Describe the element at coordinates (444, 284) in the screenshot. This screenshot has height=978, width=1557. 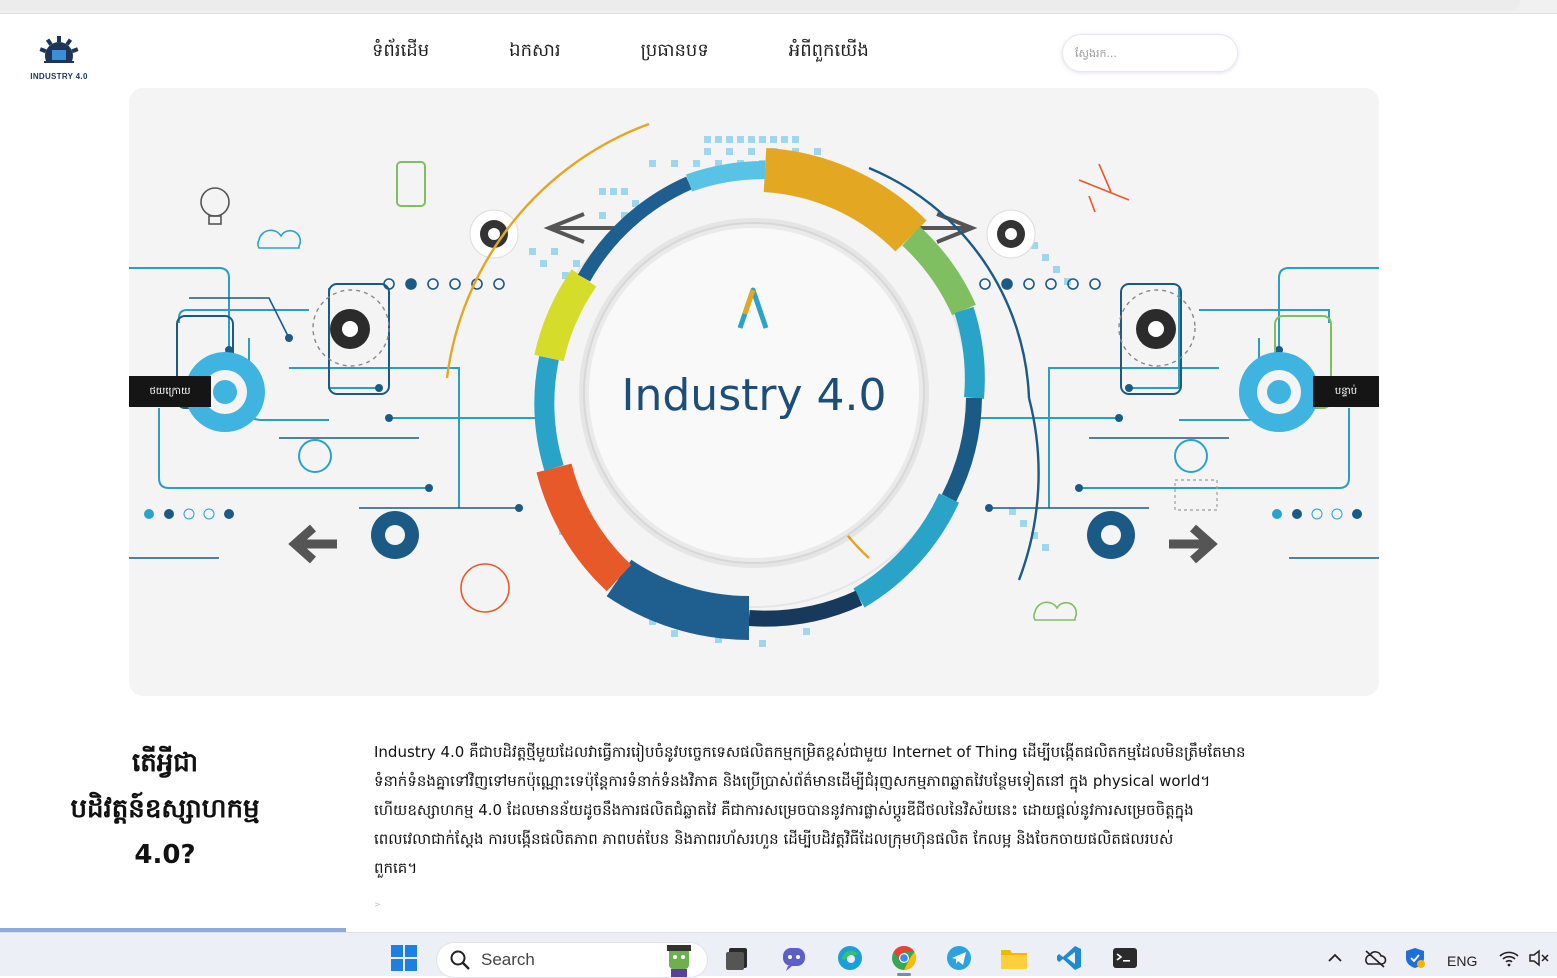
I see `left-circuit-nodes` at that location.